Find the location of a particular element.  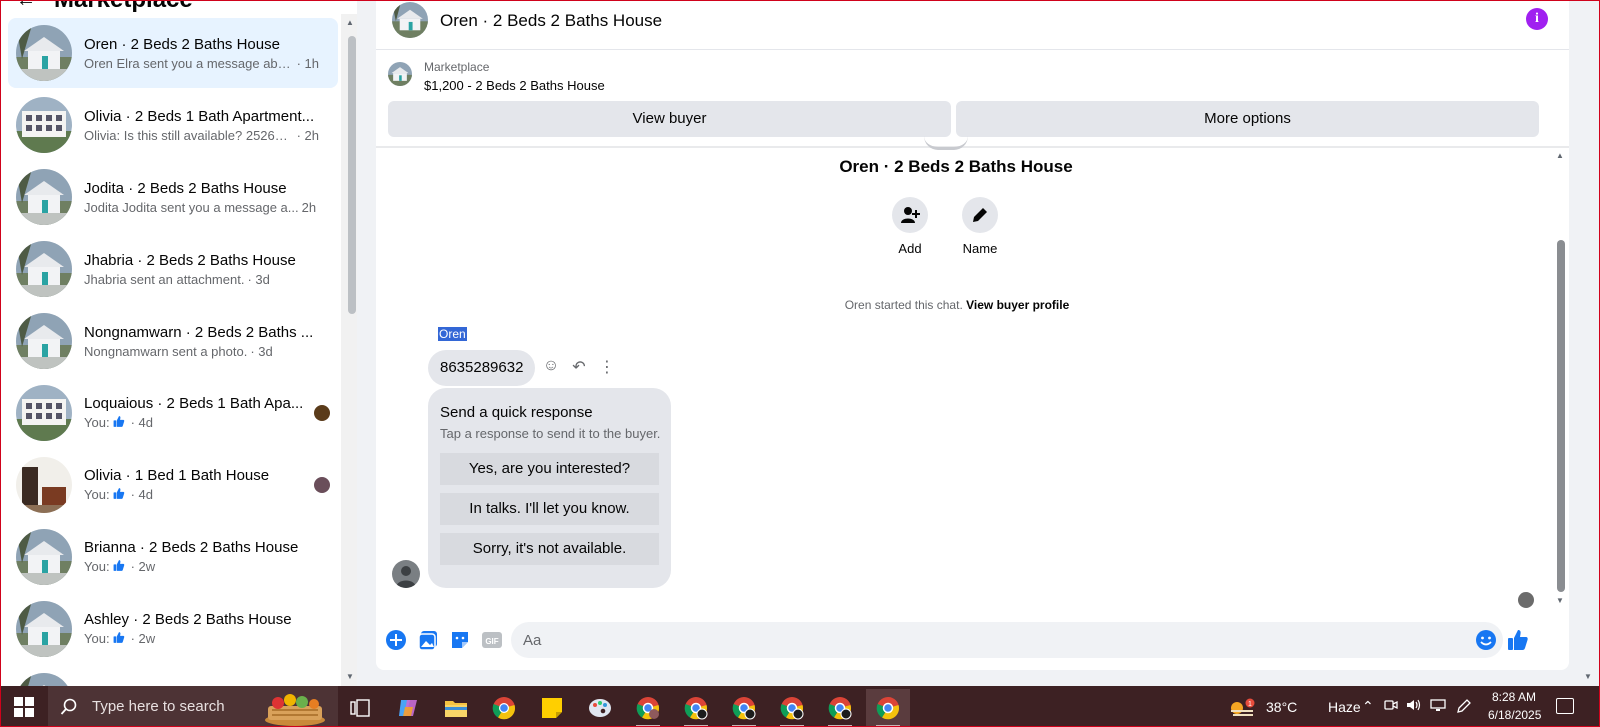

weather-haze-icon: 1 is located at coordinates (1243, 708).